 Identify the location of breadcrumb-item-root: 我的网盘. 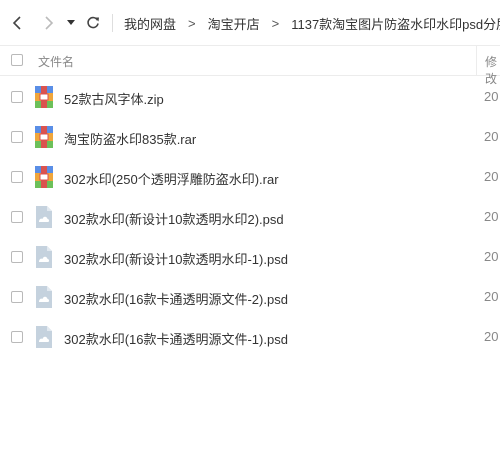
(150, 23).